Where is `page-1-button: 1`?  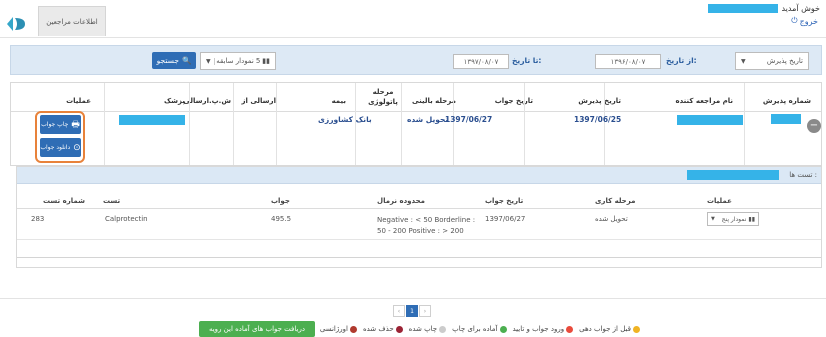
page-1-button: 1 is located at coordinates (412, 311).